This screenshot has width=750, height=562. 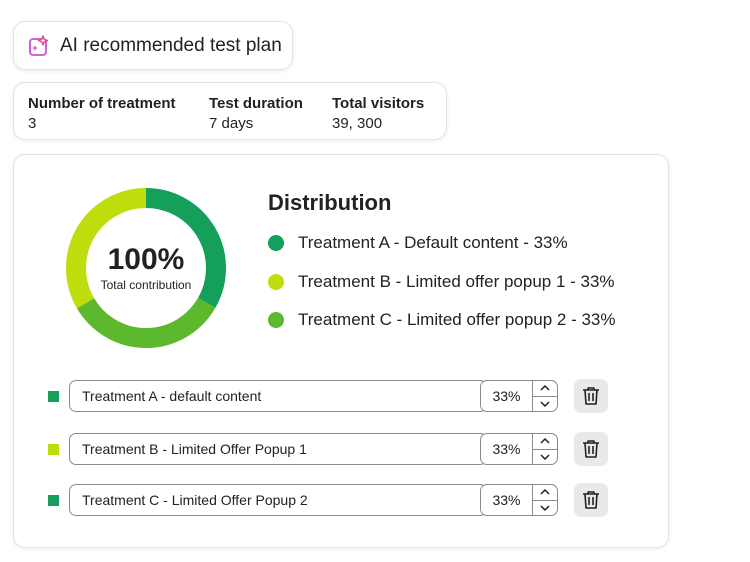 I want to click on stat-label: Number of treatment, so click(x=102, y=103).